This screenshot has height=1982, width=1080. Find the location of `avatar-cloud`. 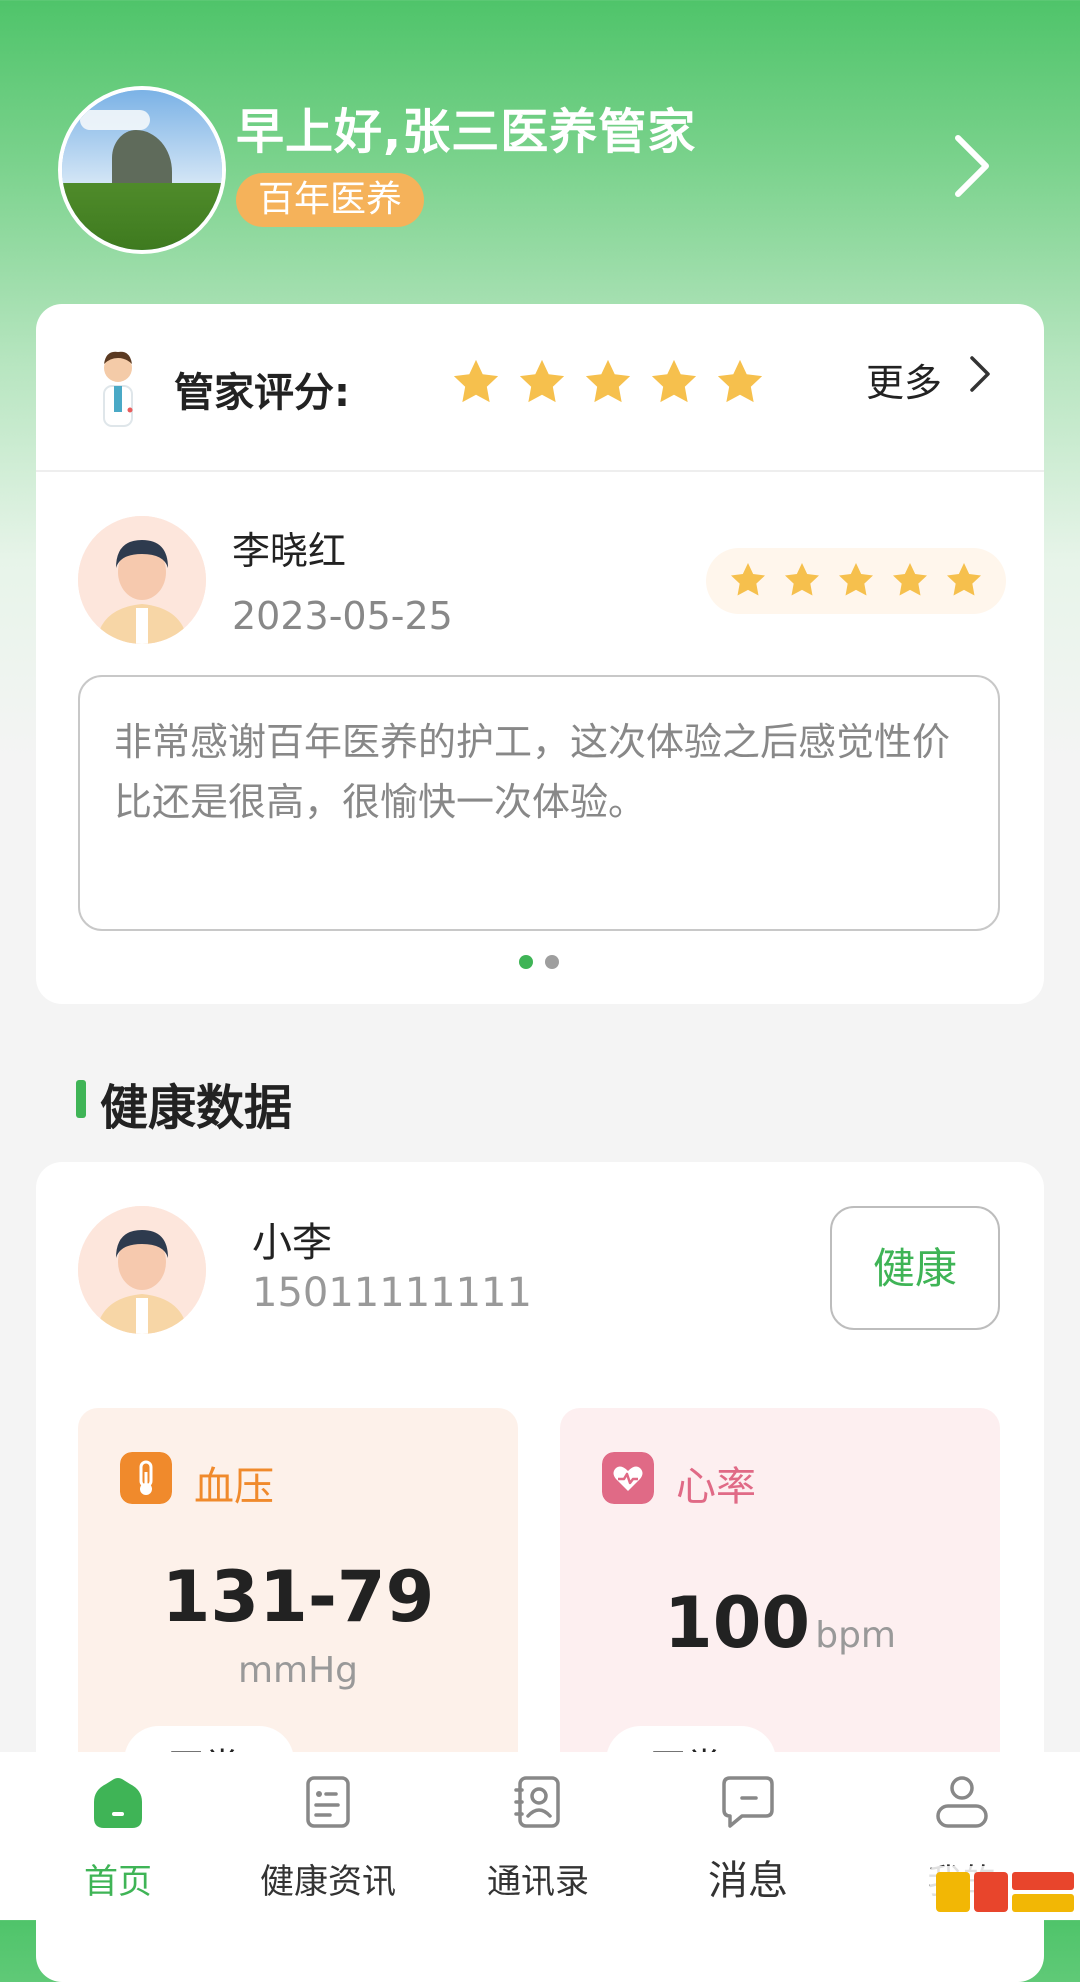

avatar-cloud is located at coordinates (115, 120).